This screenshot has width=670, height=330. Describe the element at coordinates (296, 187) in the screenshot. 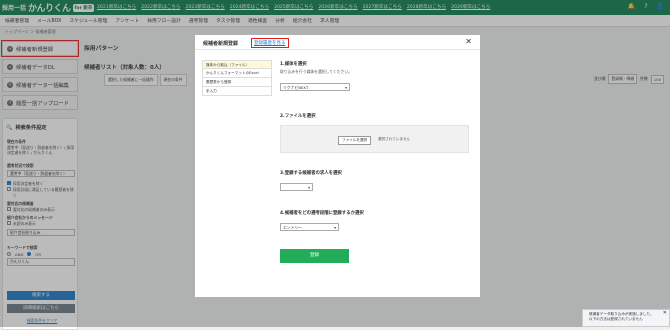

I see `job-select: ▾` at that location.